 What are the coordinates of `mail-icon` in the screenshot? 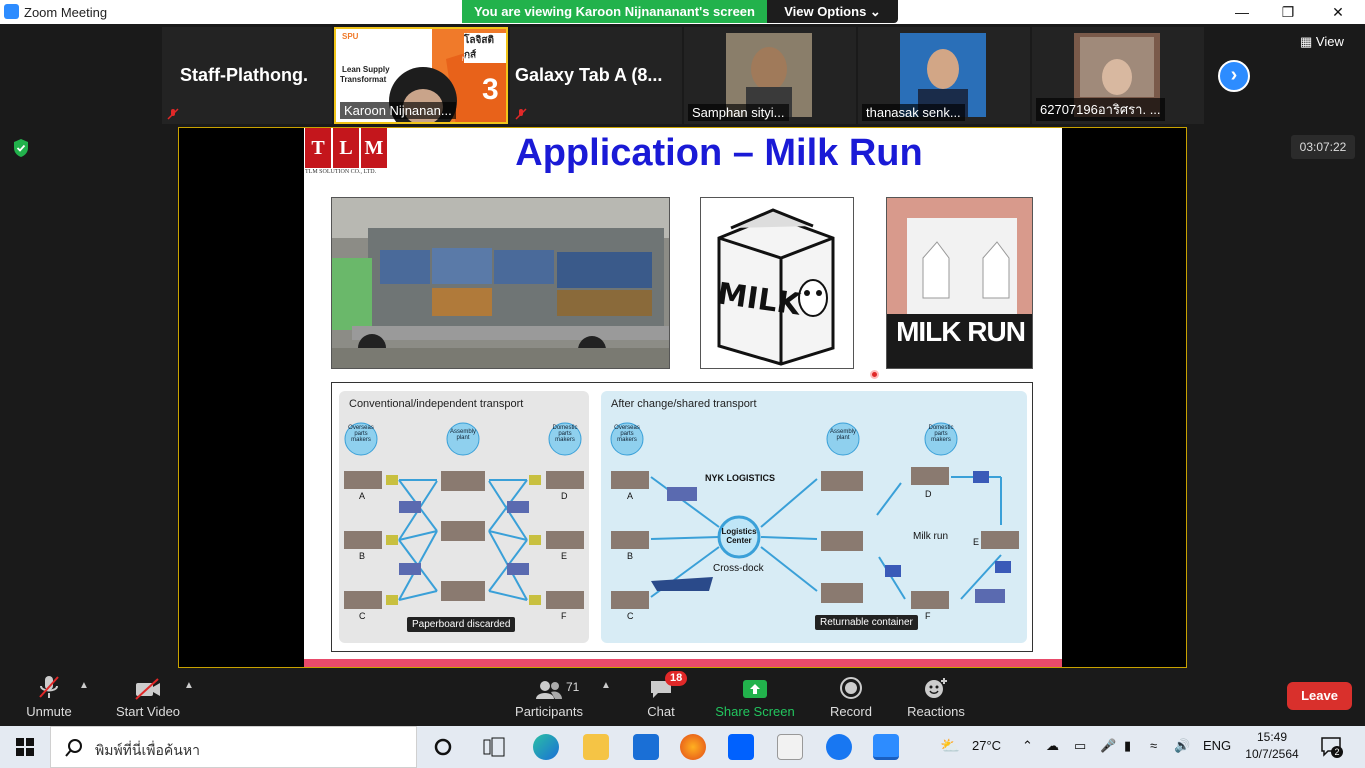 It's located at (646, 747).